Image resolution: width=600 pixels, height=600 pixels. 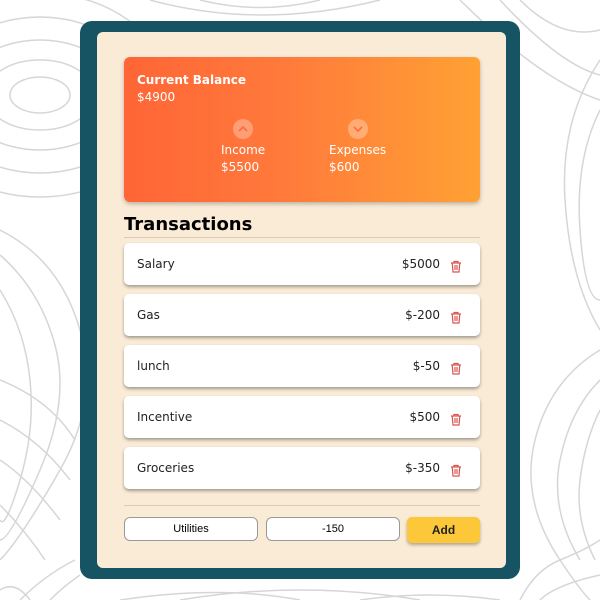 What do you see at coordinates (165, 417) in the screenshot?
I see `transaction-name: Incentive` at bounding box center [165, 417].